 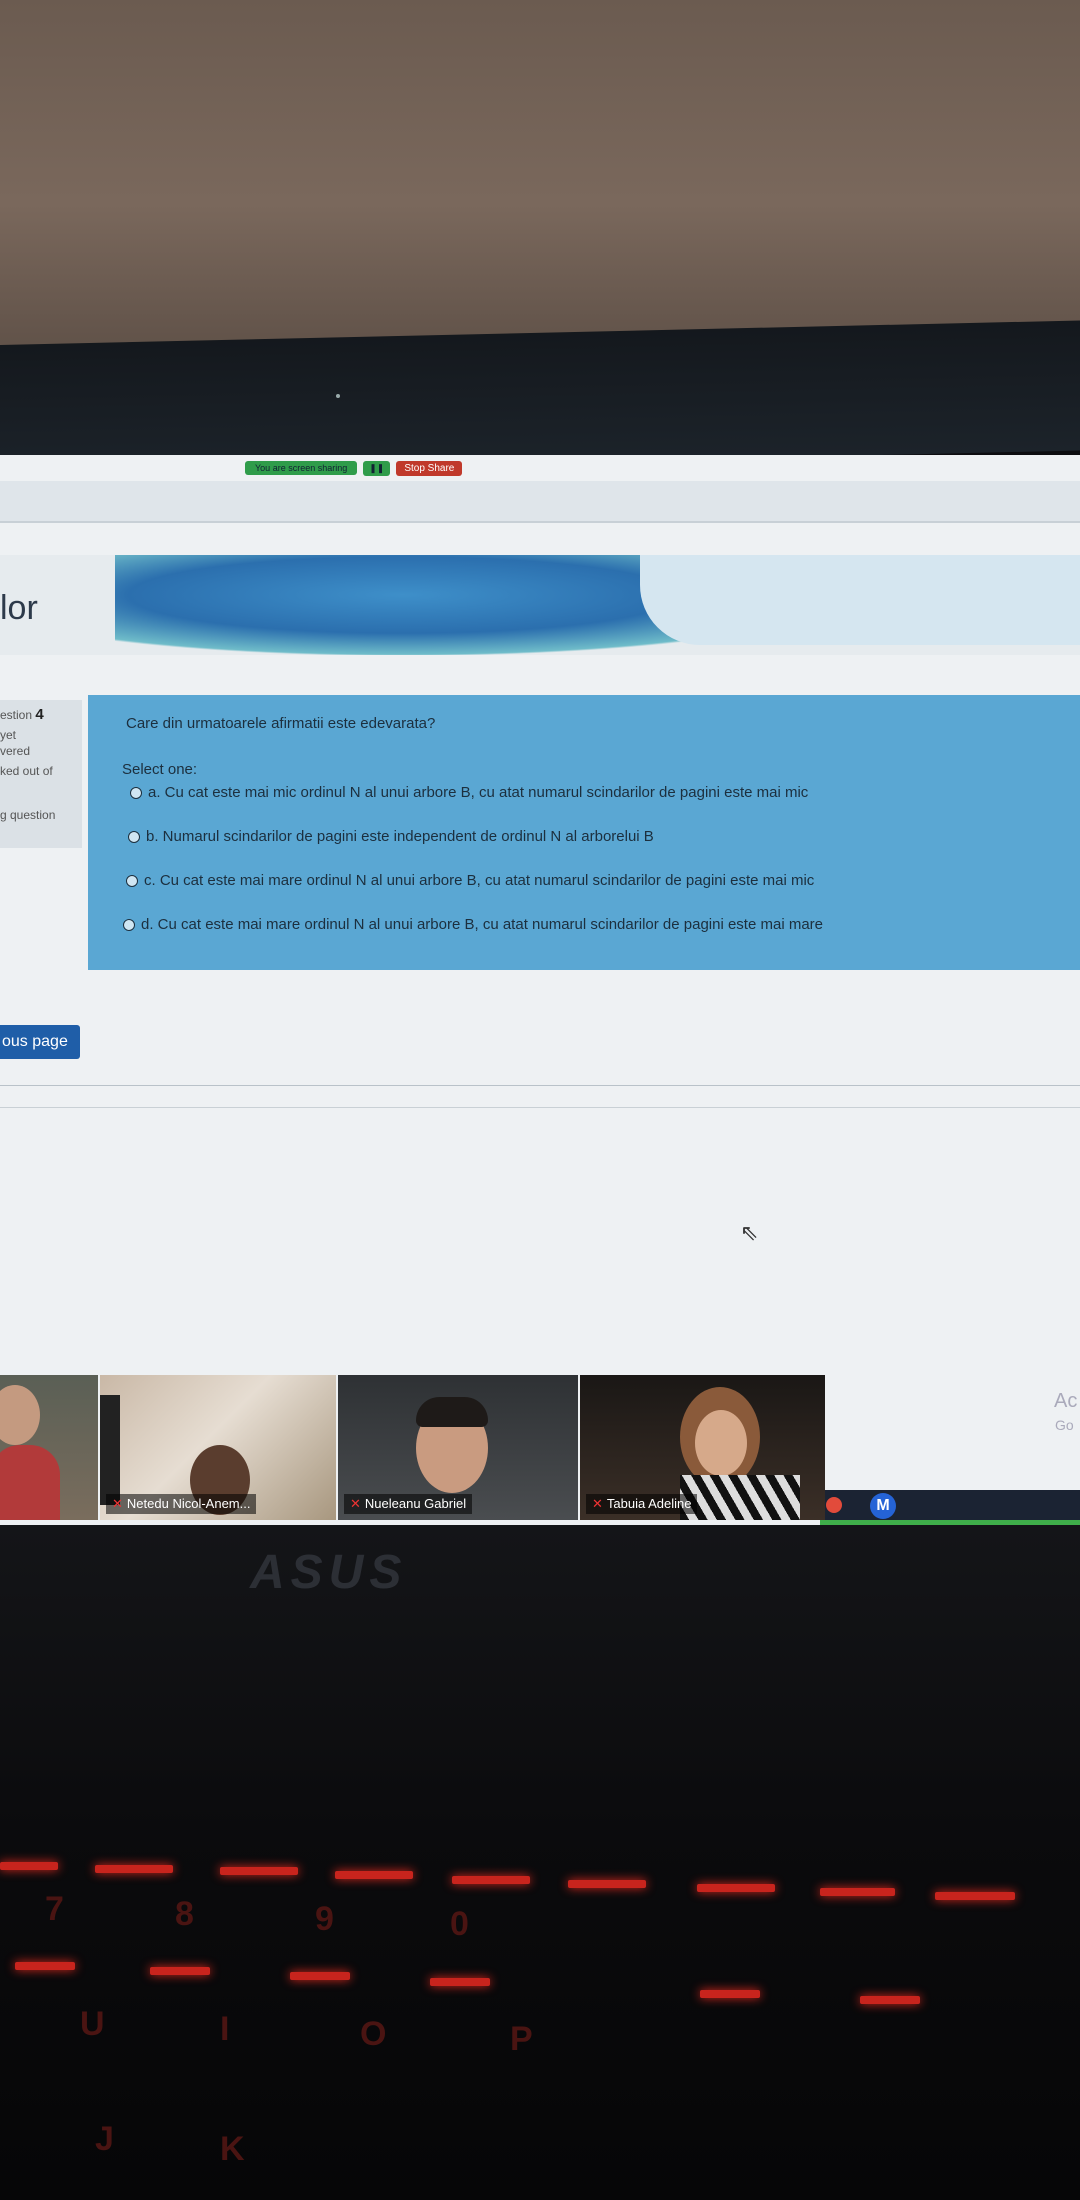 I want to click on participant-name: ✕ Tabuia Adeline, so click(x=642, y=1504).